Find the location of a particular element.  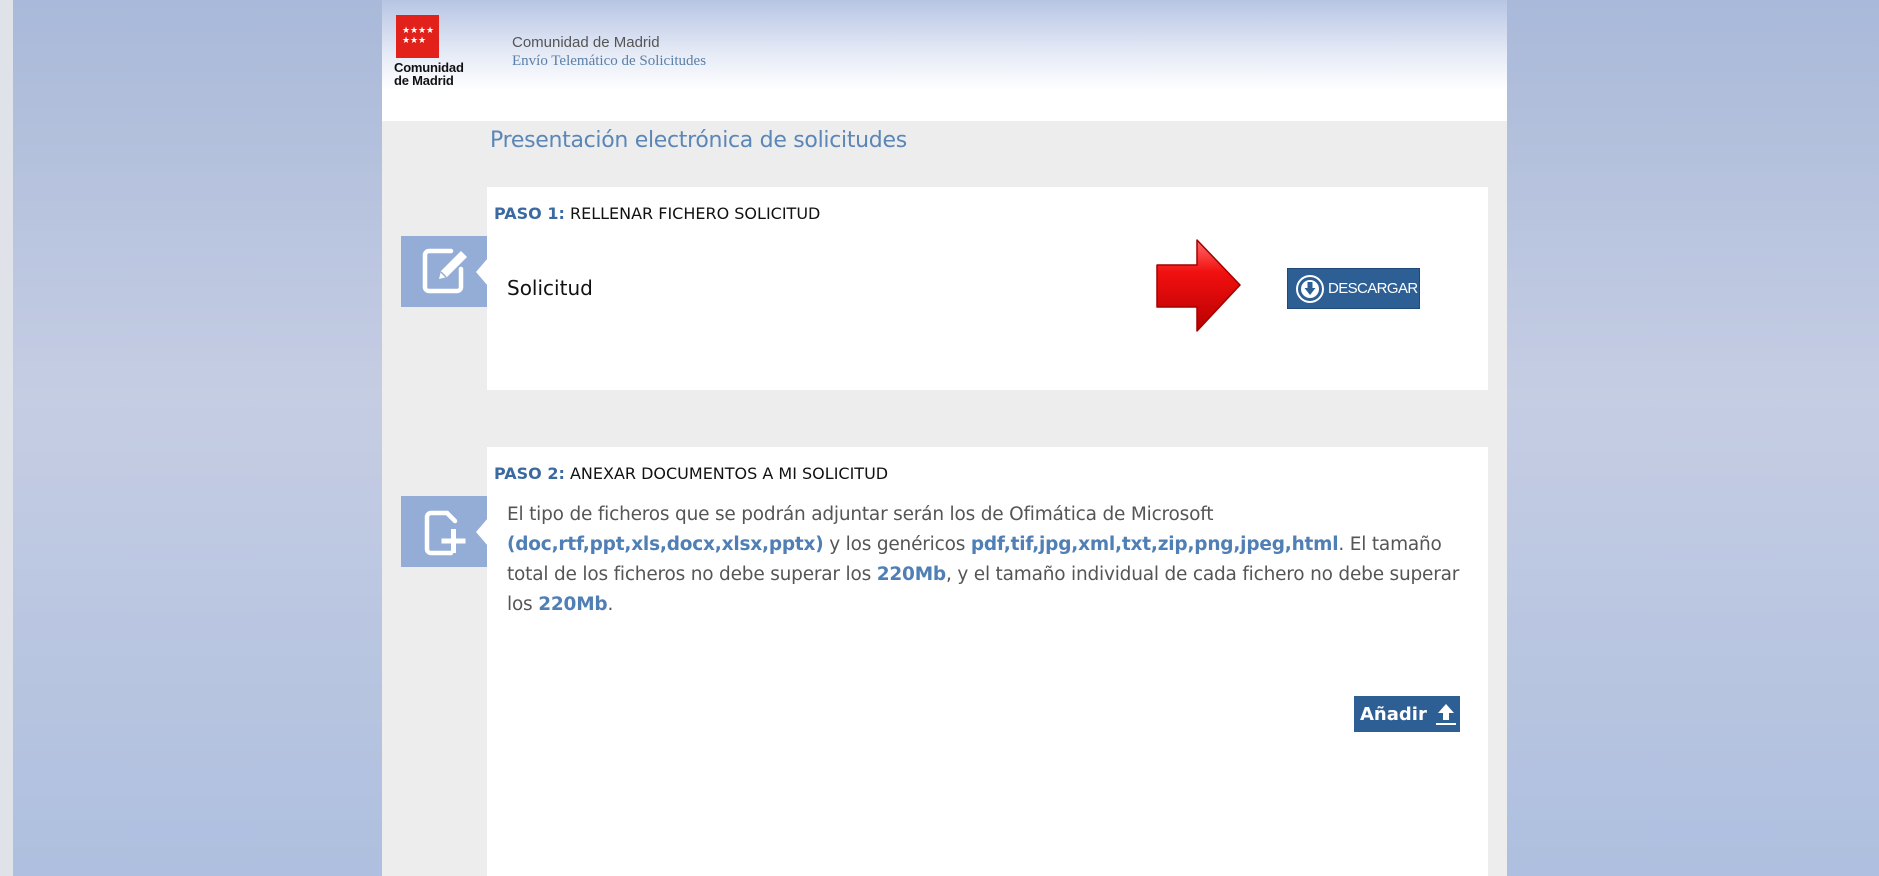

left-edge-strip is located at coordinates (6, 438).